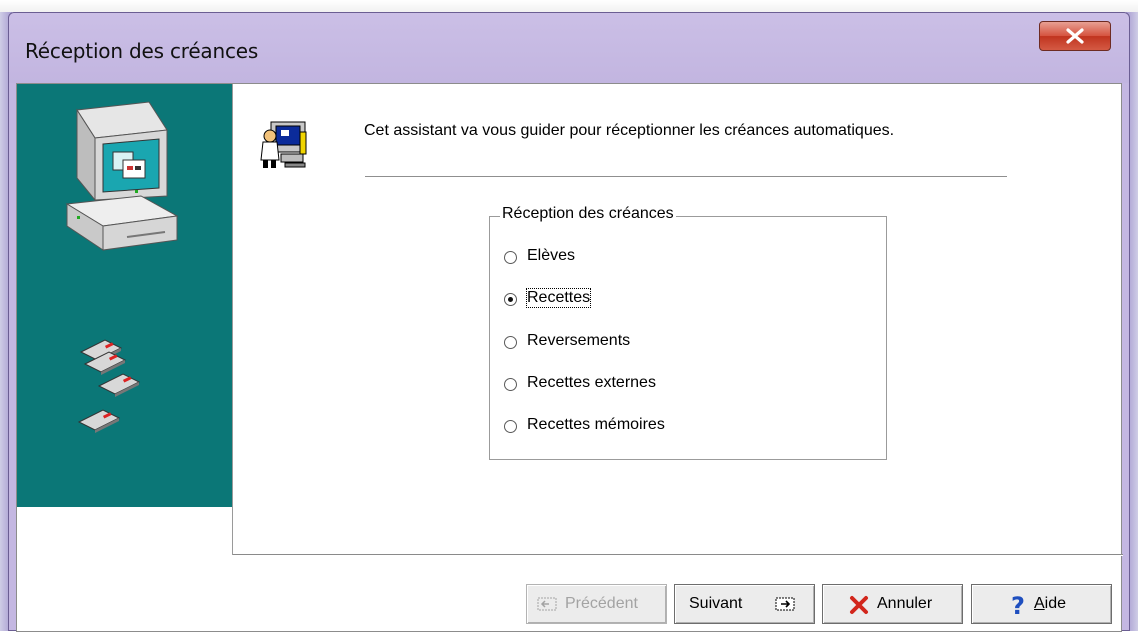  What do you see at coordinates (233, 319) in the screenshot?
I see `side-panel-divider-highlight` at bounding box center [233, 319].